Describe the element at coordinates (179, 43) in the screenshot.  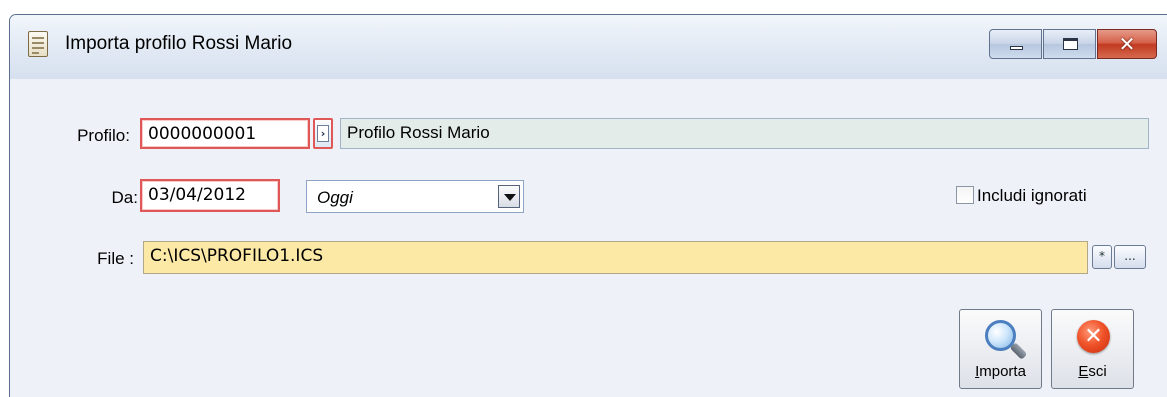
I see `window-title: Importa profilo Rossi Mario` at that location.